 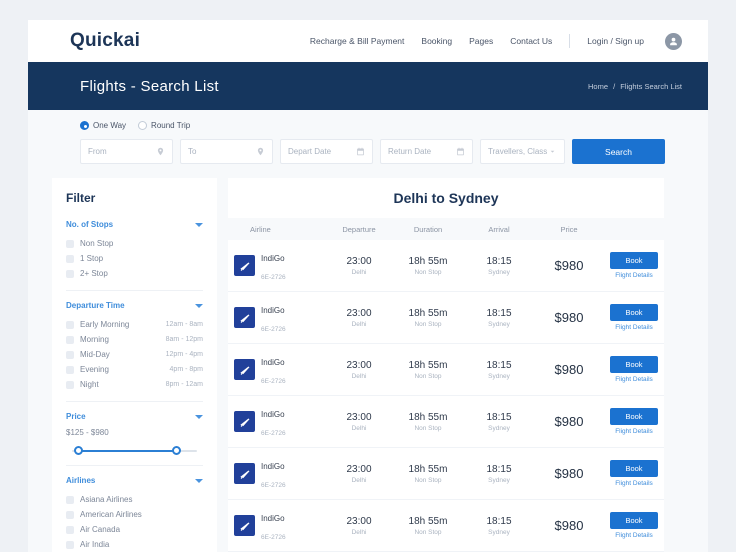 I want to click on filter-price-header: Price, so click(x=134, y=420).